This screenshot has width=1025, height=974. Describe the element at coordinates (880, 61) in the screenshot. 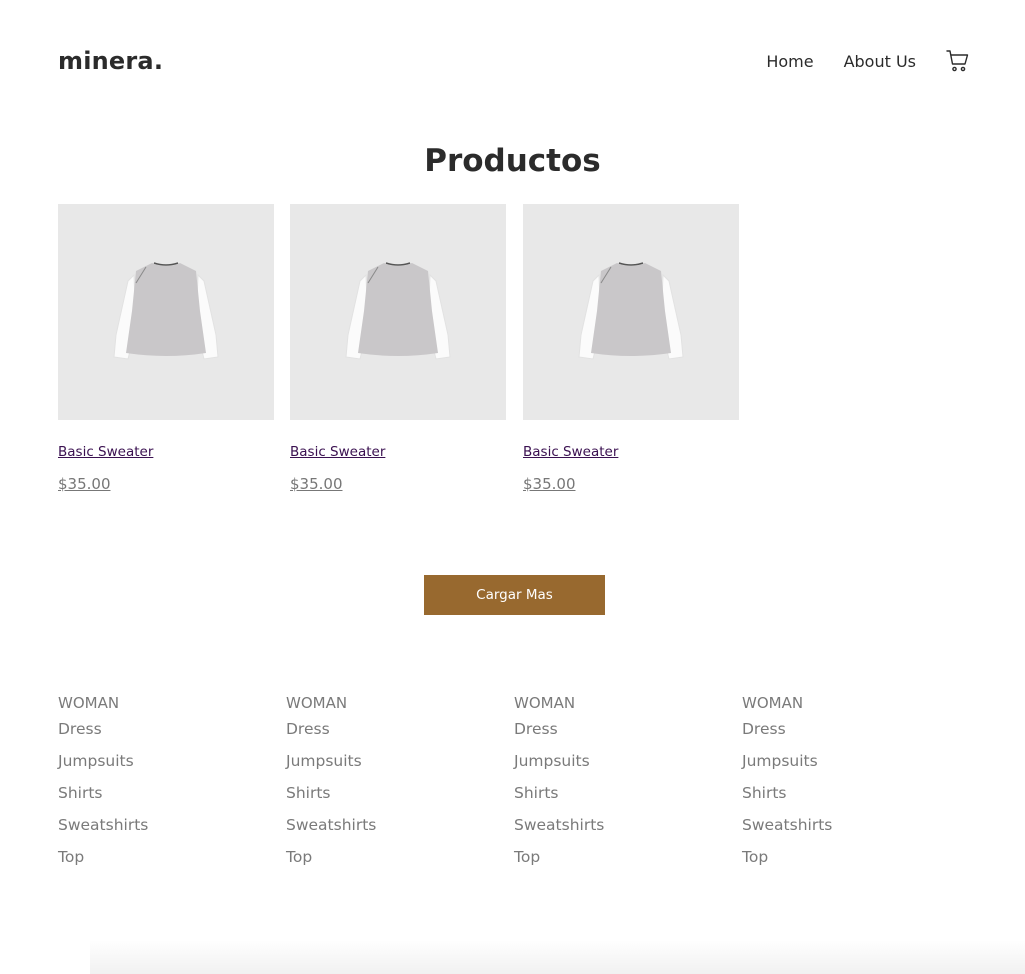

I see `nav-about-link: About Us` at that location.